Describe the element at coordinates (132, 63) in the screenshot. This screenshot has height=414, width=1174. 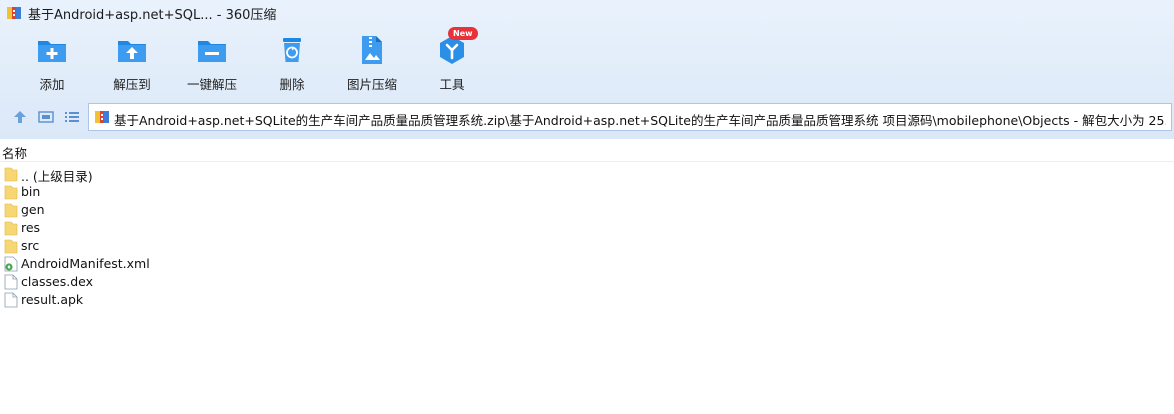
I see `extract-to-button: 解压到` at that location.